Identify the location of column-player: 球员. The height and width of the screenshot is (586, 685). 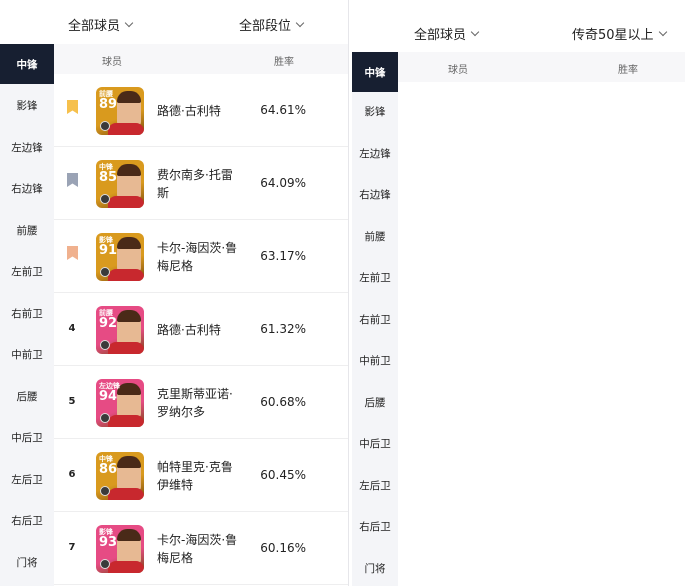
(458, 70).